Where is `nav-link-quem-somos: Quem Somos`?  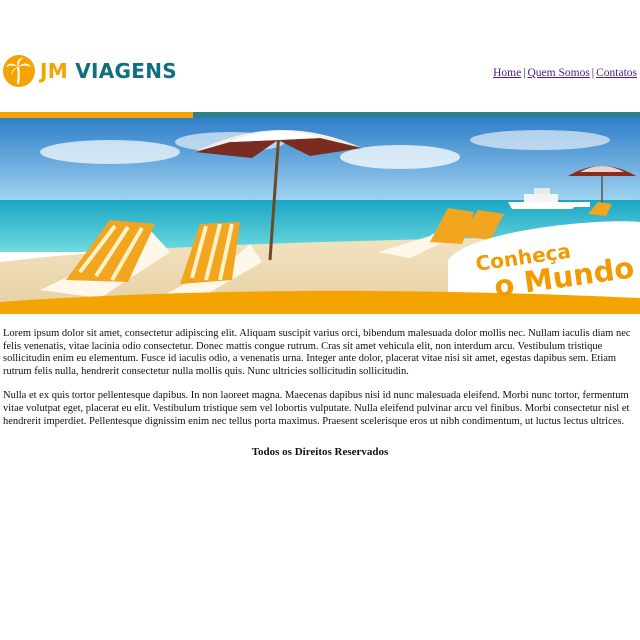 nav-link-quem-somos: Quem Somos is located at coordinates (559, 73).